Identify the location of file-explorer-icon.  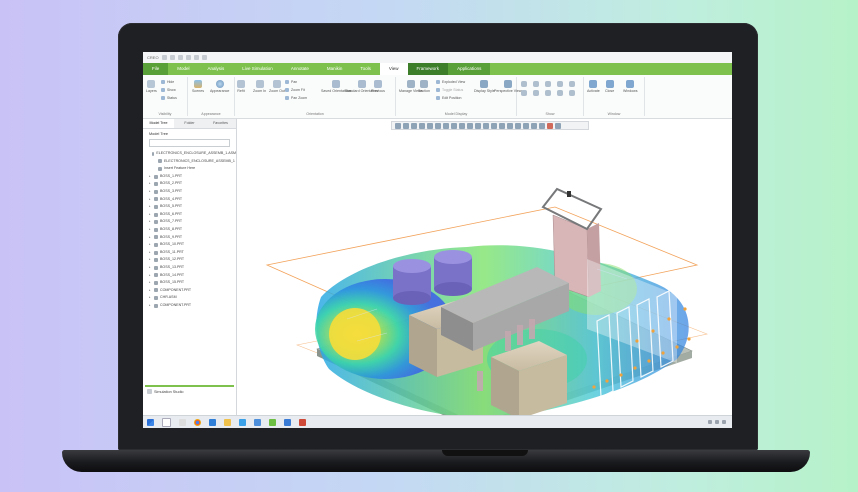
(227, 422).